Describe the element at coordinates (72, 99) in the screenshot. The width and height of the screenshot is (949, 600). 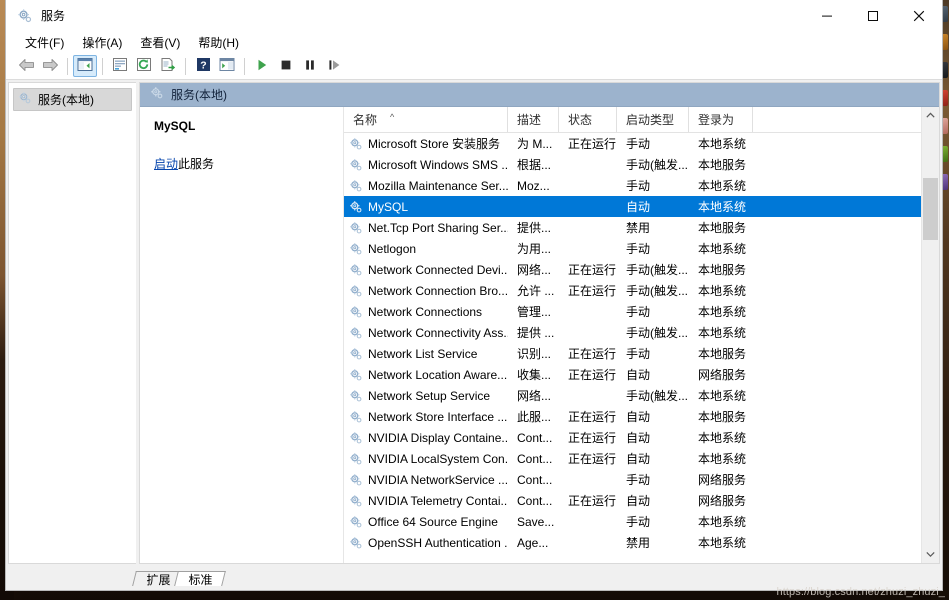
I see `sidebar-item-services-local: 服务(本地)` at that location.